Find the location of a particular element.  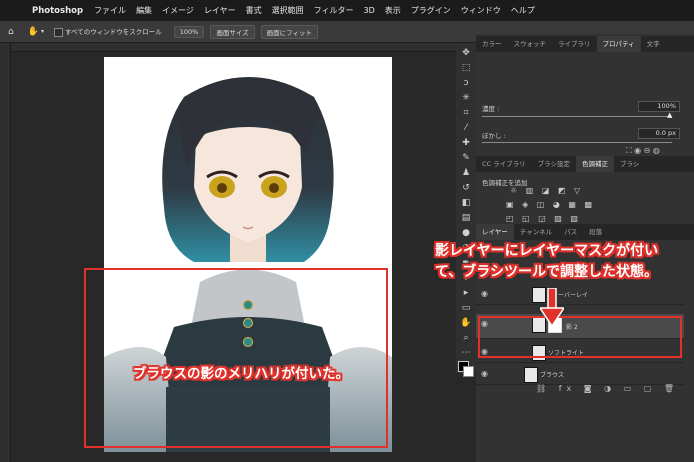

menu-3d: 3D is located at coordinates (369, 10).